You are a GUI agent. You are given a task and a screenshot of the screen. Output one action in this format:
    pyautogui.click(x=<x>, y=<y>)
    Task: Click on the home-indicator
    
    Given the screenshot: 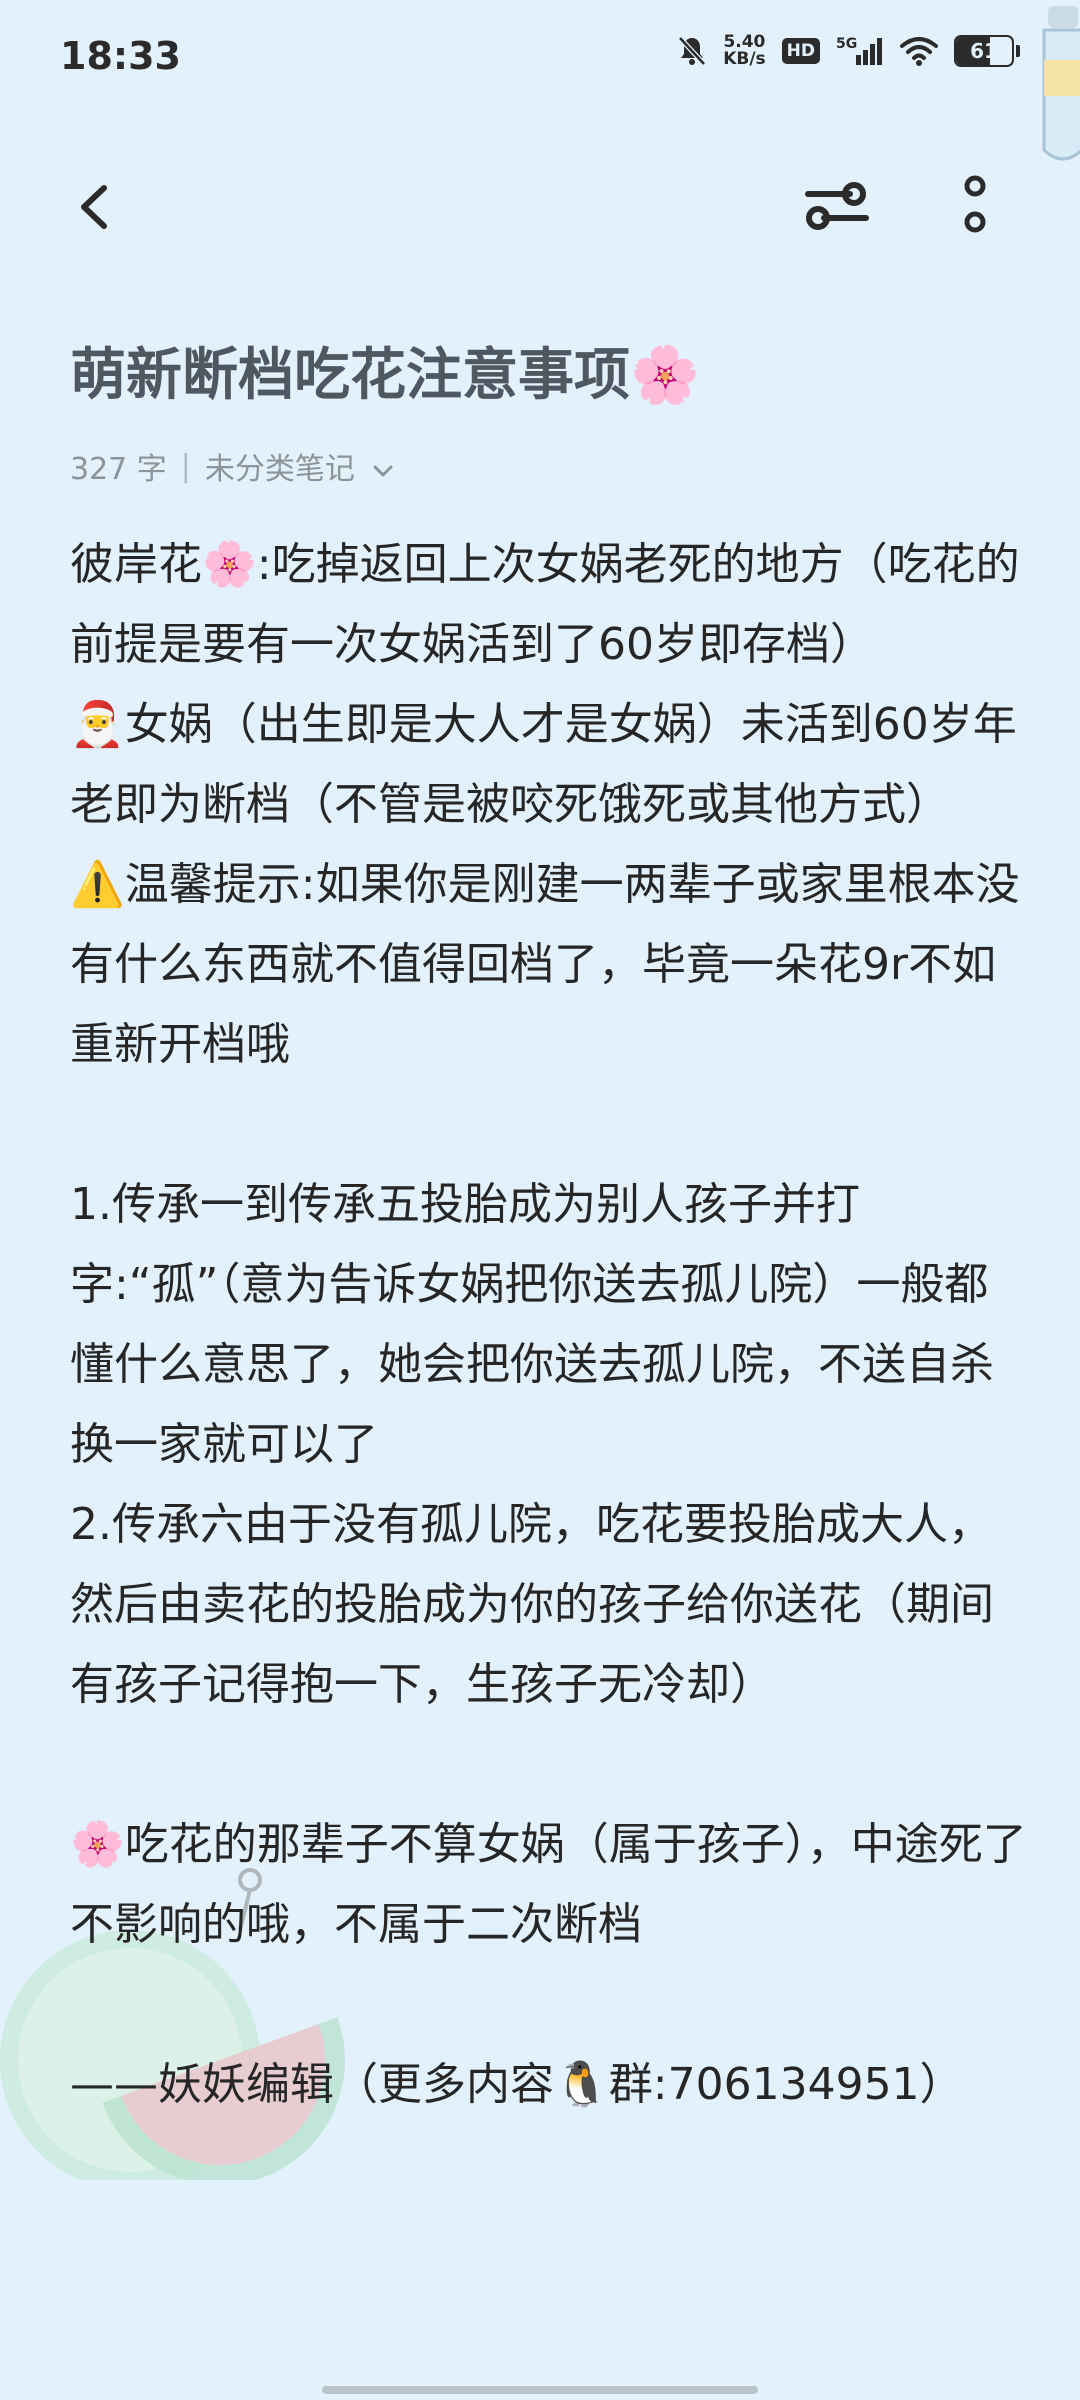 What is the action you would take?
    pyautogui.click(x=540, y=2390)
    